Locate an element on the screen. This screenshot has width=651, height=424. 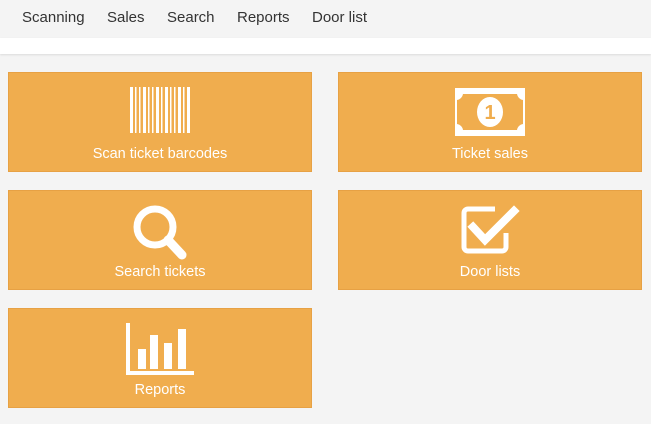
checkbox-icon is located at coordinates (490, 229).